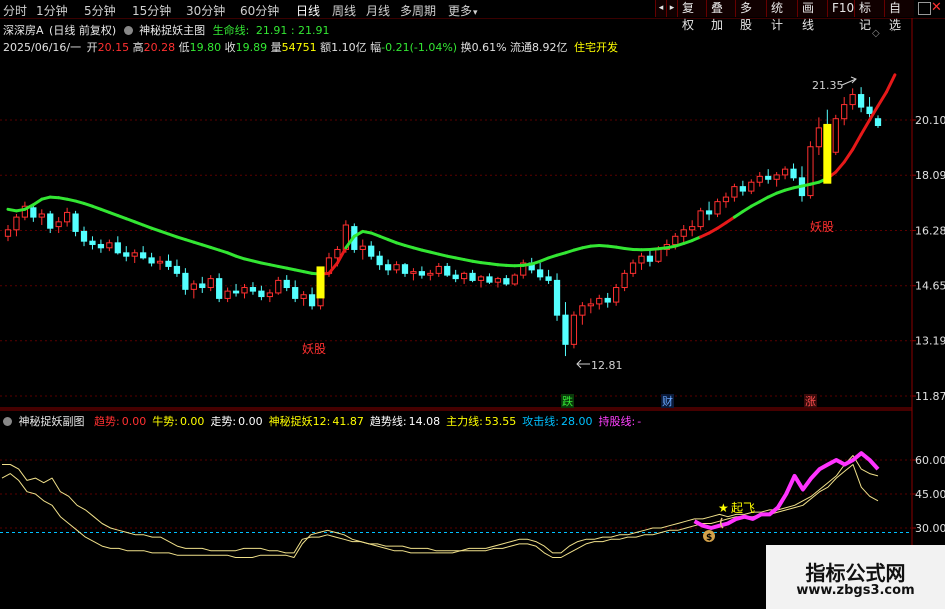 This screenshot has height=609, width=945. Describe the element at coordinates (7, 421) in the screenshot. I see `sub-indicator-gear-icon` at that location.